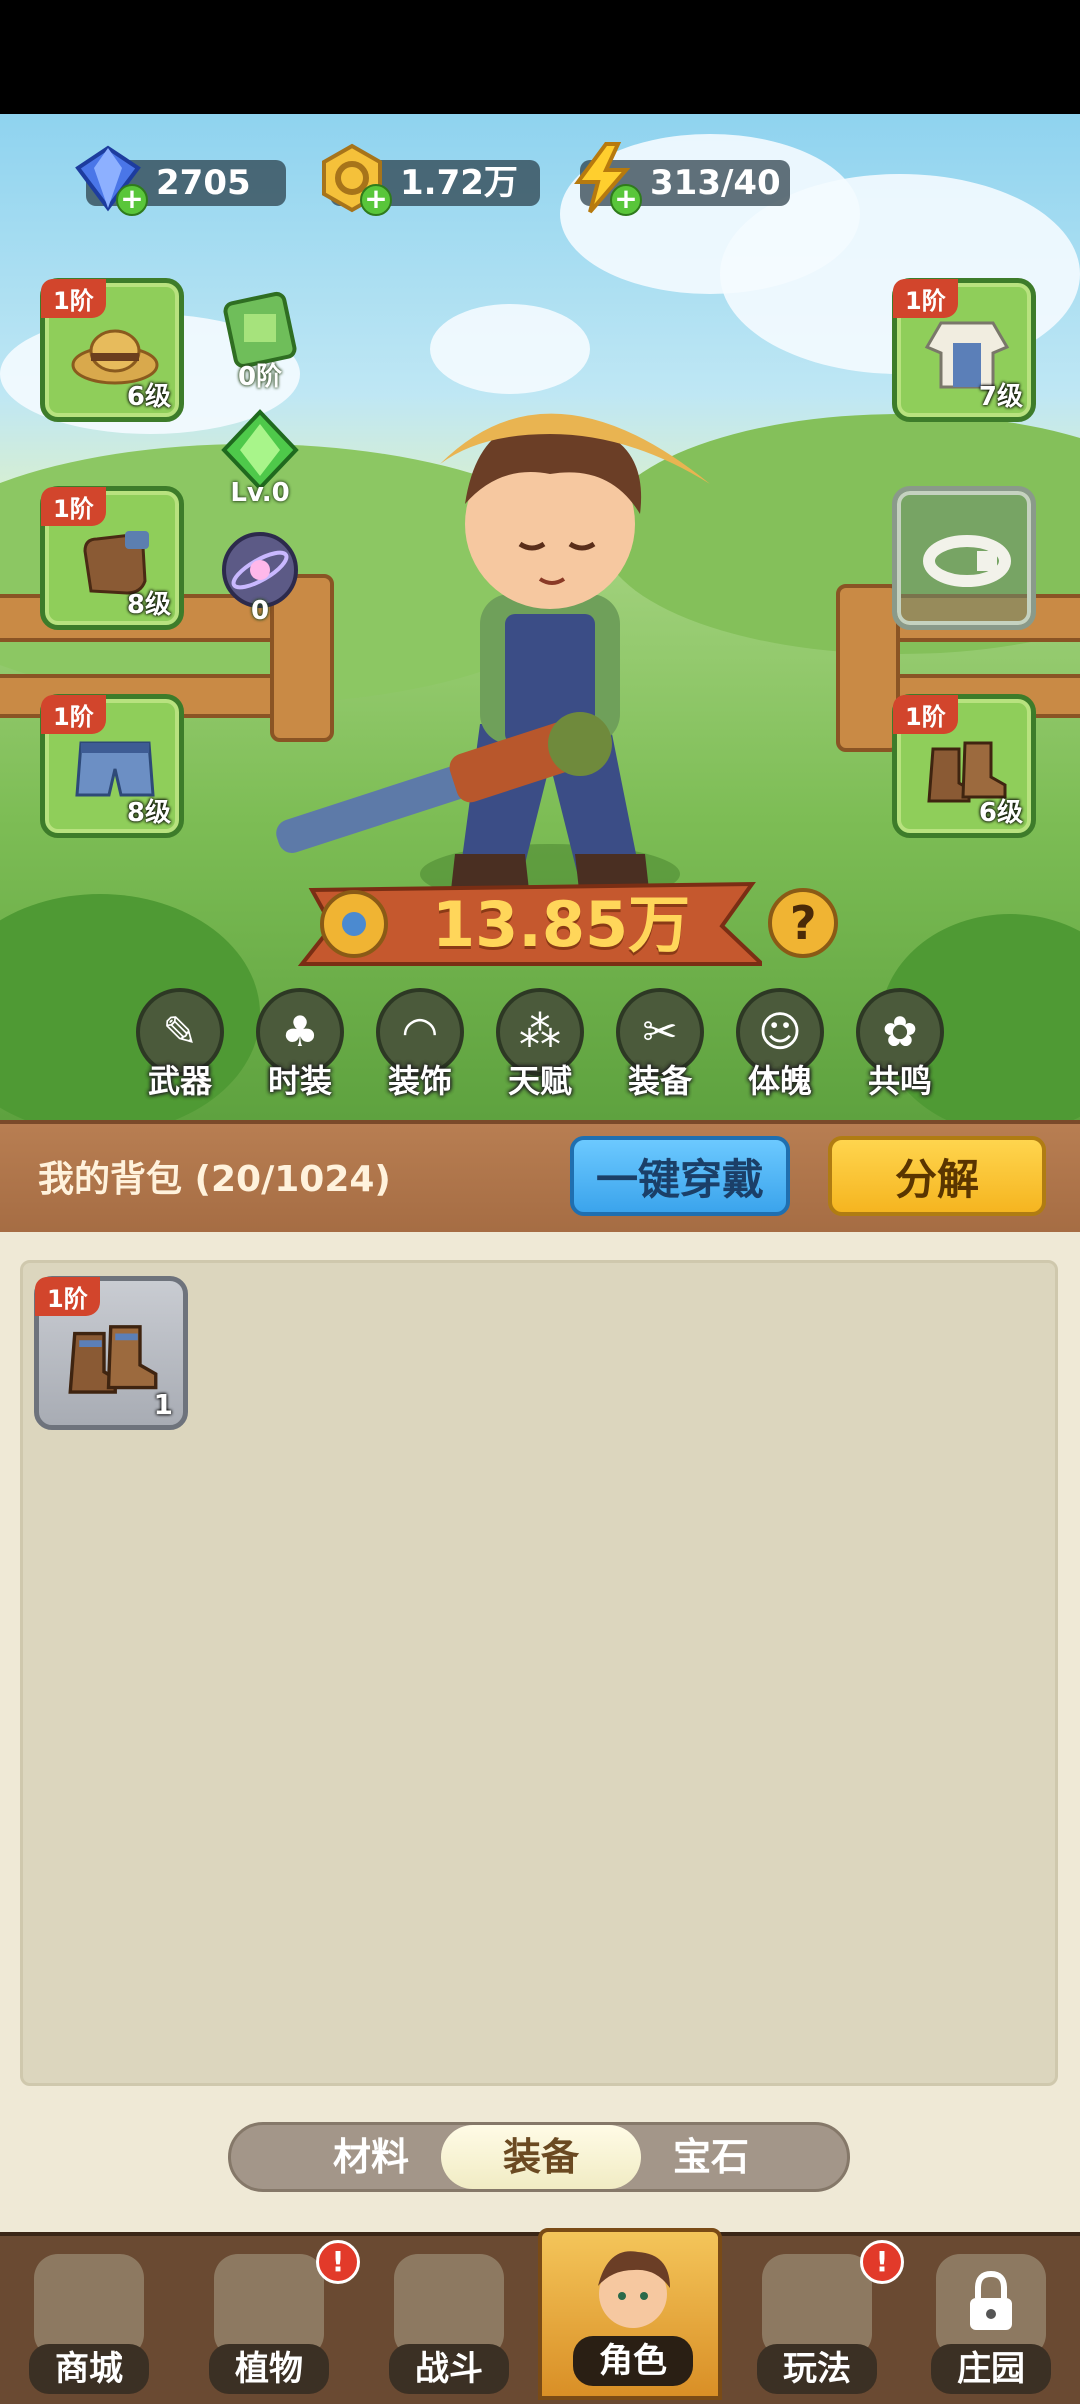 The width and height of the screenshot is (1080, 2404). What do you see at coordinates (203, 183) in the screenshot?
I see `diamond-value: 2705` at bounding box center [203, 183].